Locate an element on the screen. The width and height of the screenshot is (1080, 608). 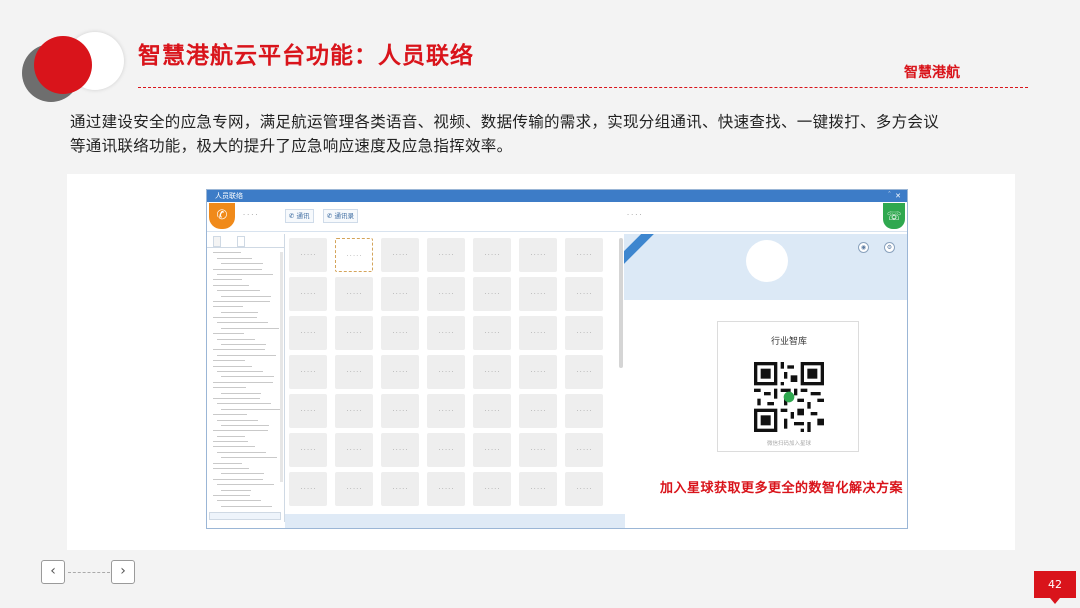
title-divider is located at coordinates (583, 87).